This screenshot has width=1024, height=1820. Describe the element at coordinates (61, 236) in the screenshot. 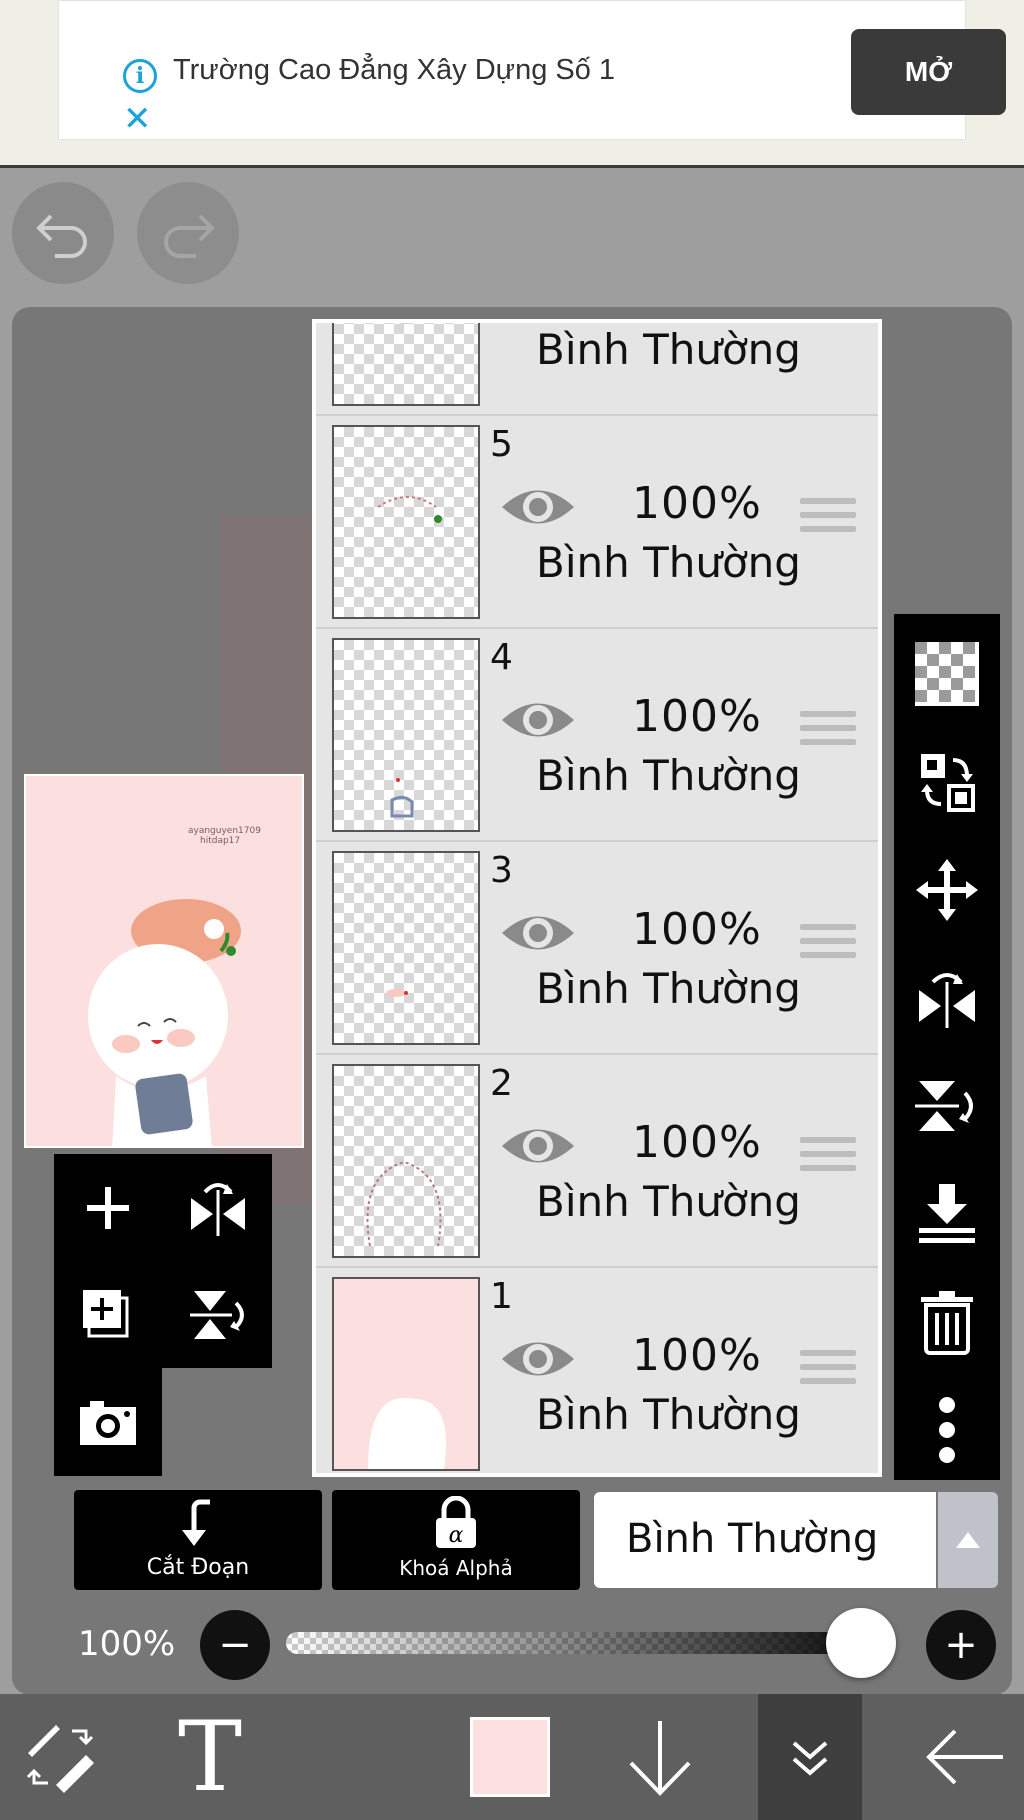

I see `undo-icon` at that location.